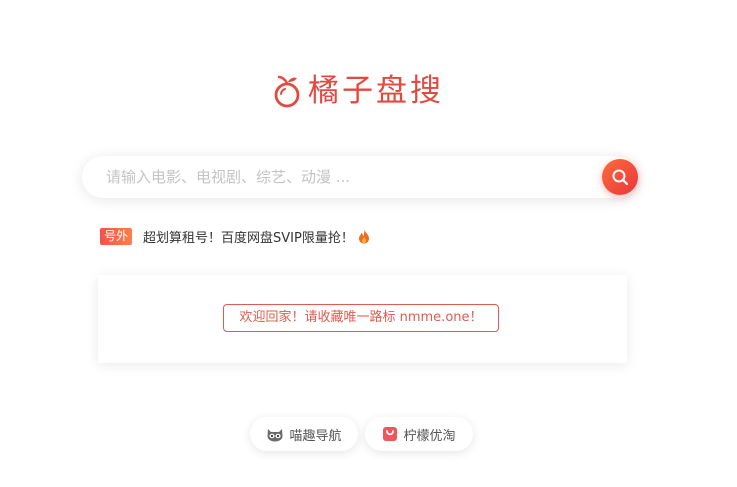 The height and width of the screenshot is (487, 737). I want to click on promo-link: 超划算租号！百度网盘SVIP限量抢！, so click(248, 236).